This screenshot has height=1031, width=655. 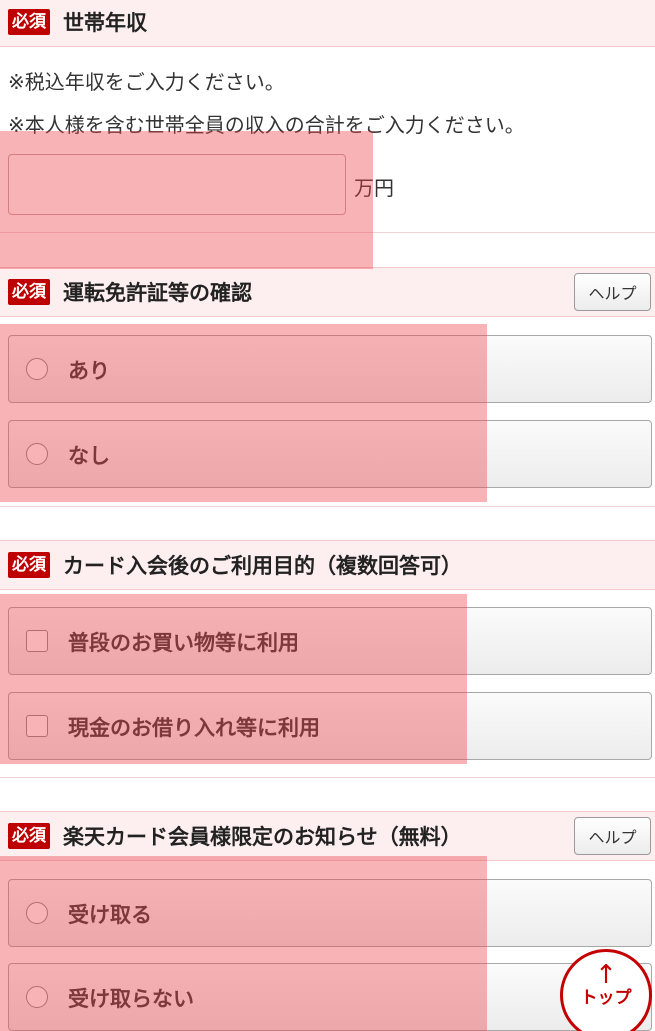 What do you see at coordinates (606, 998) in the screenshot?
I see `scroll-to-top-label: トップ` at bounding box center [606, 998].